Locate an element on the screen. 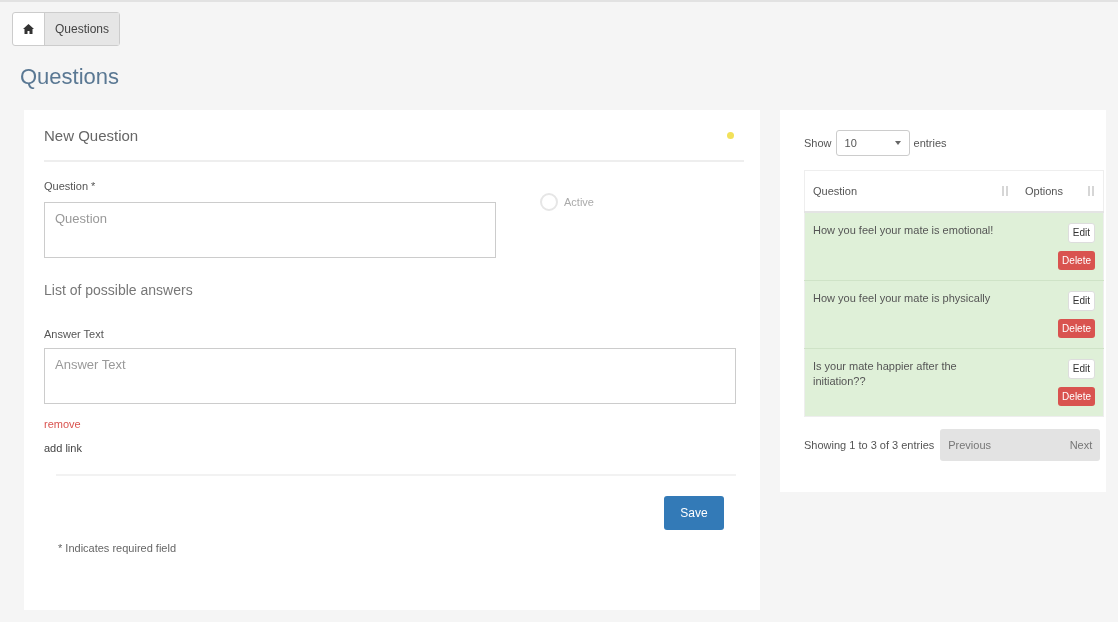 Image resolution: width=1118 pixels, height=622 pixels. field-label: Question * is located at coordinates (70, 186).